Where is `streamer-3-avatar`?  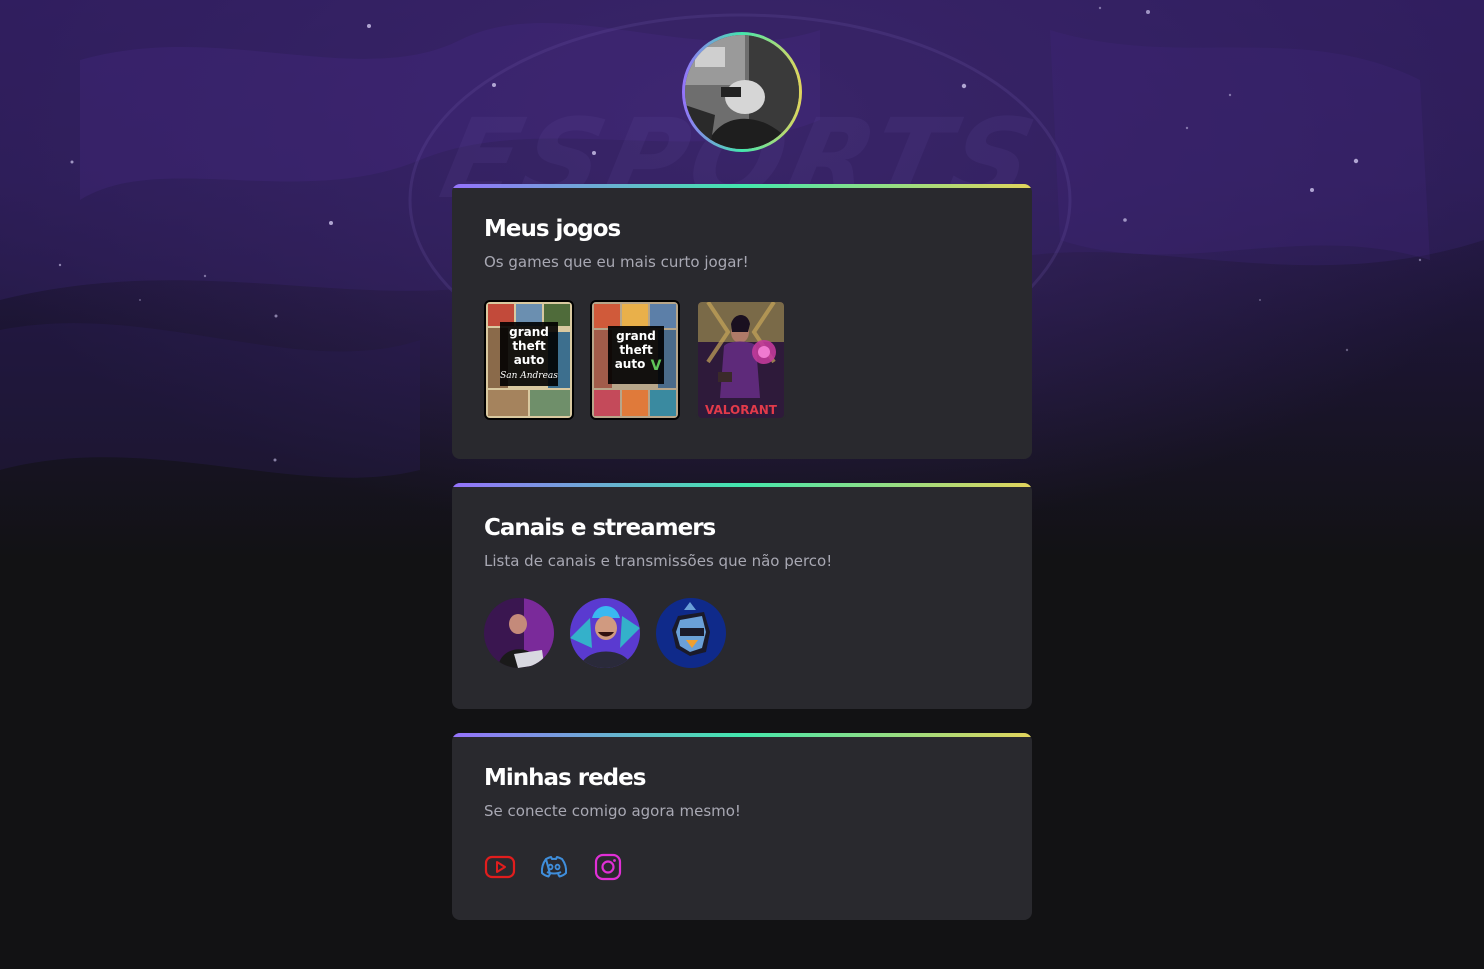 streamer-3-avatar is located at coordinates (691, 633).